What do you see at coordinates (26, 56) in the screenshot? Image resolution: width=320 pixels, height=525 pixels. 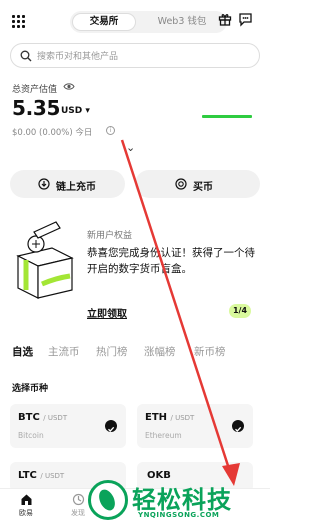 I see `search-icon` at bounding box center [26, 56].